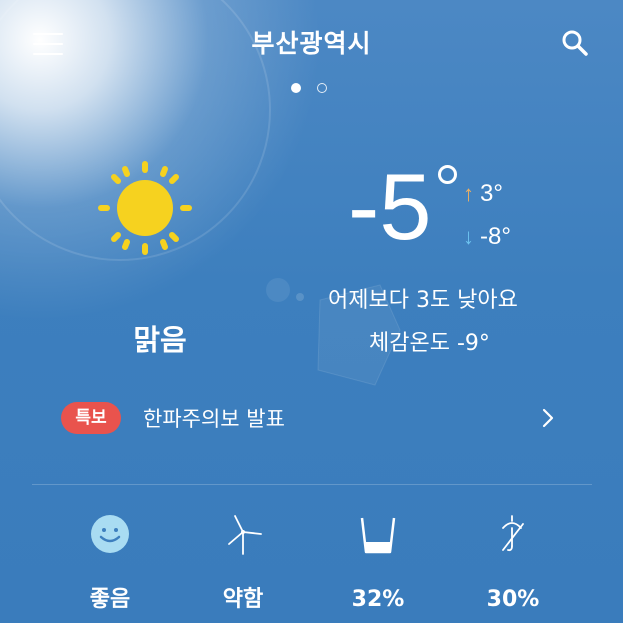 The image size is (623, 623). I want to click on stat-value: 30%, so click(513, 599).